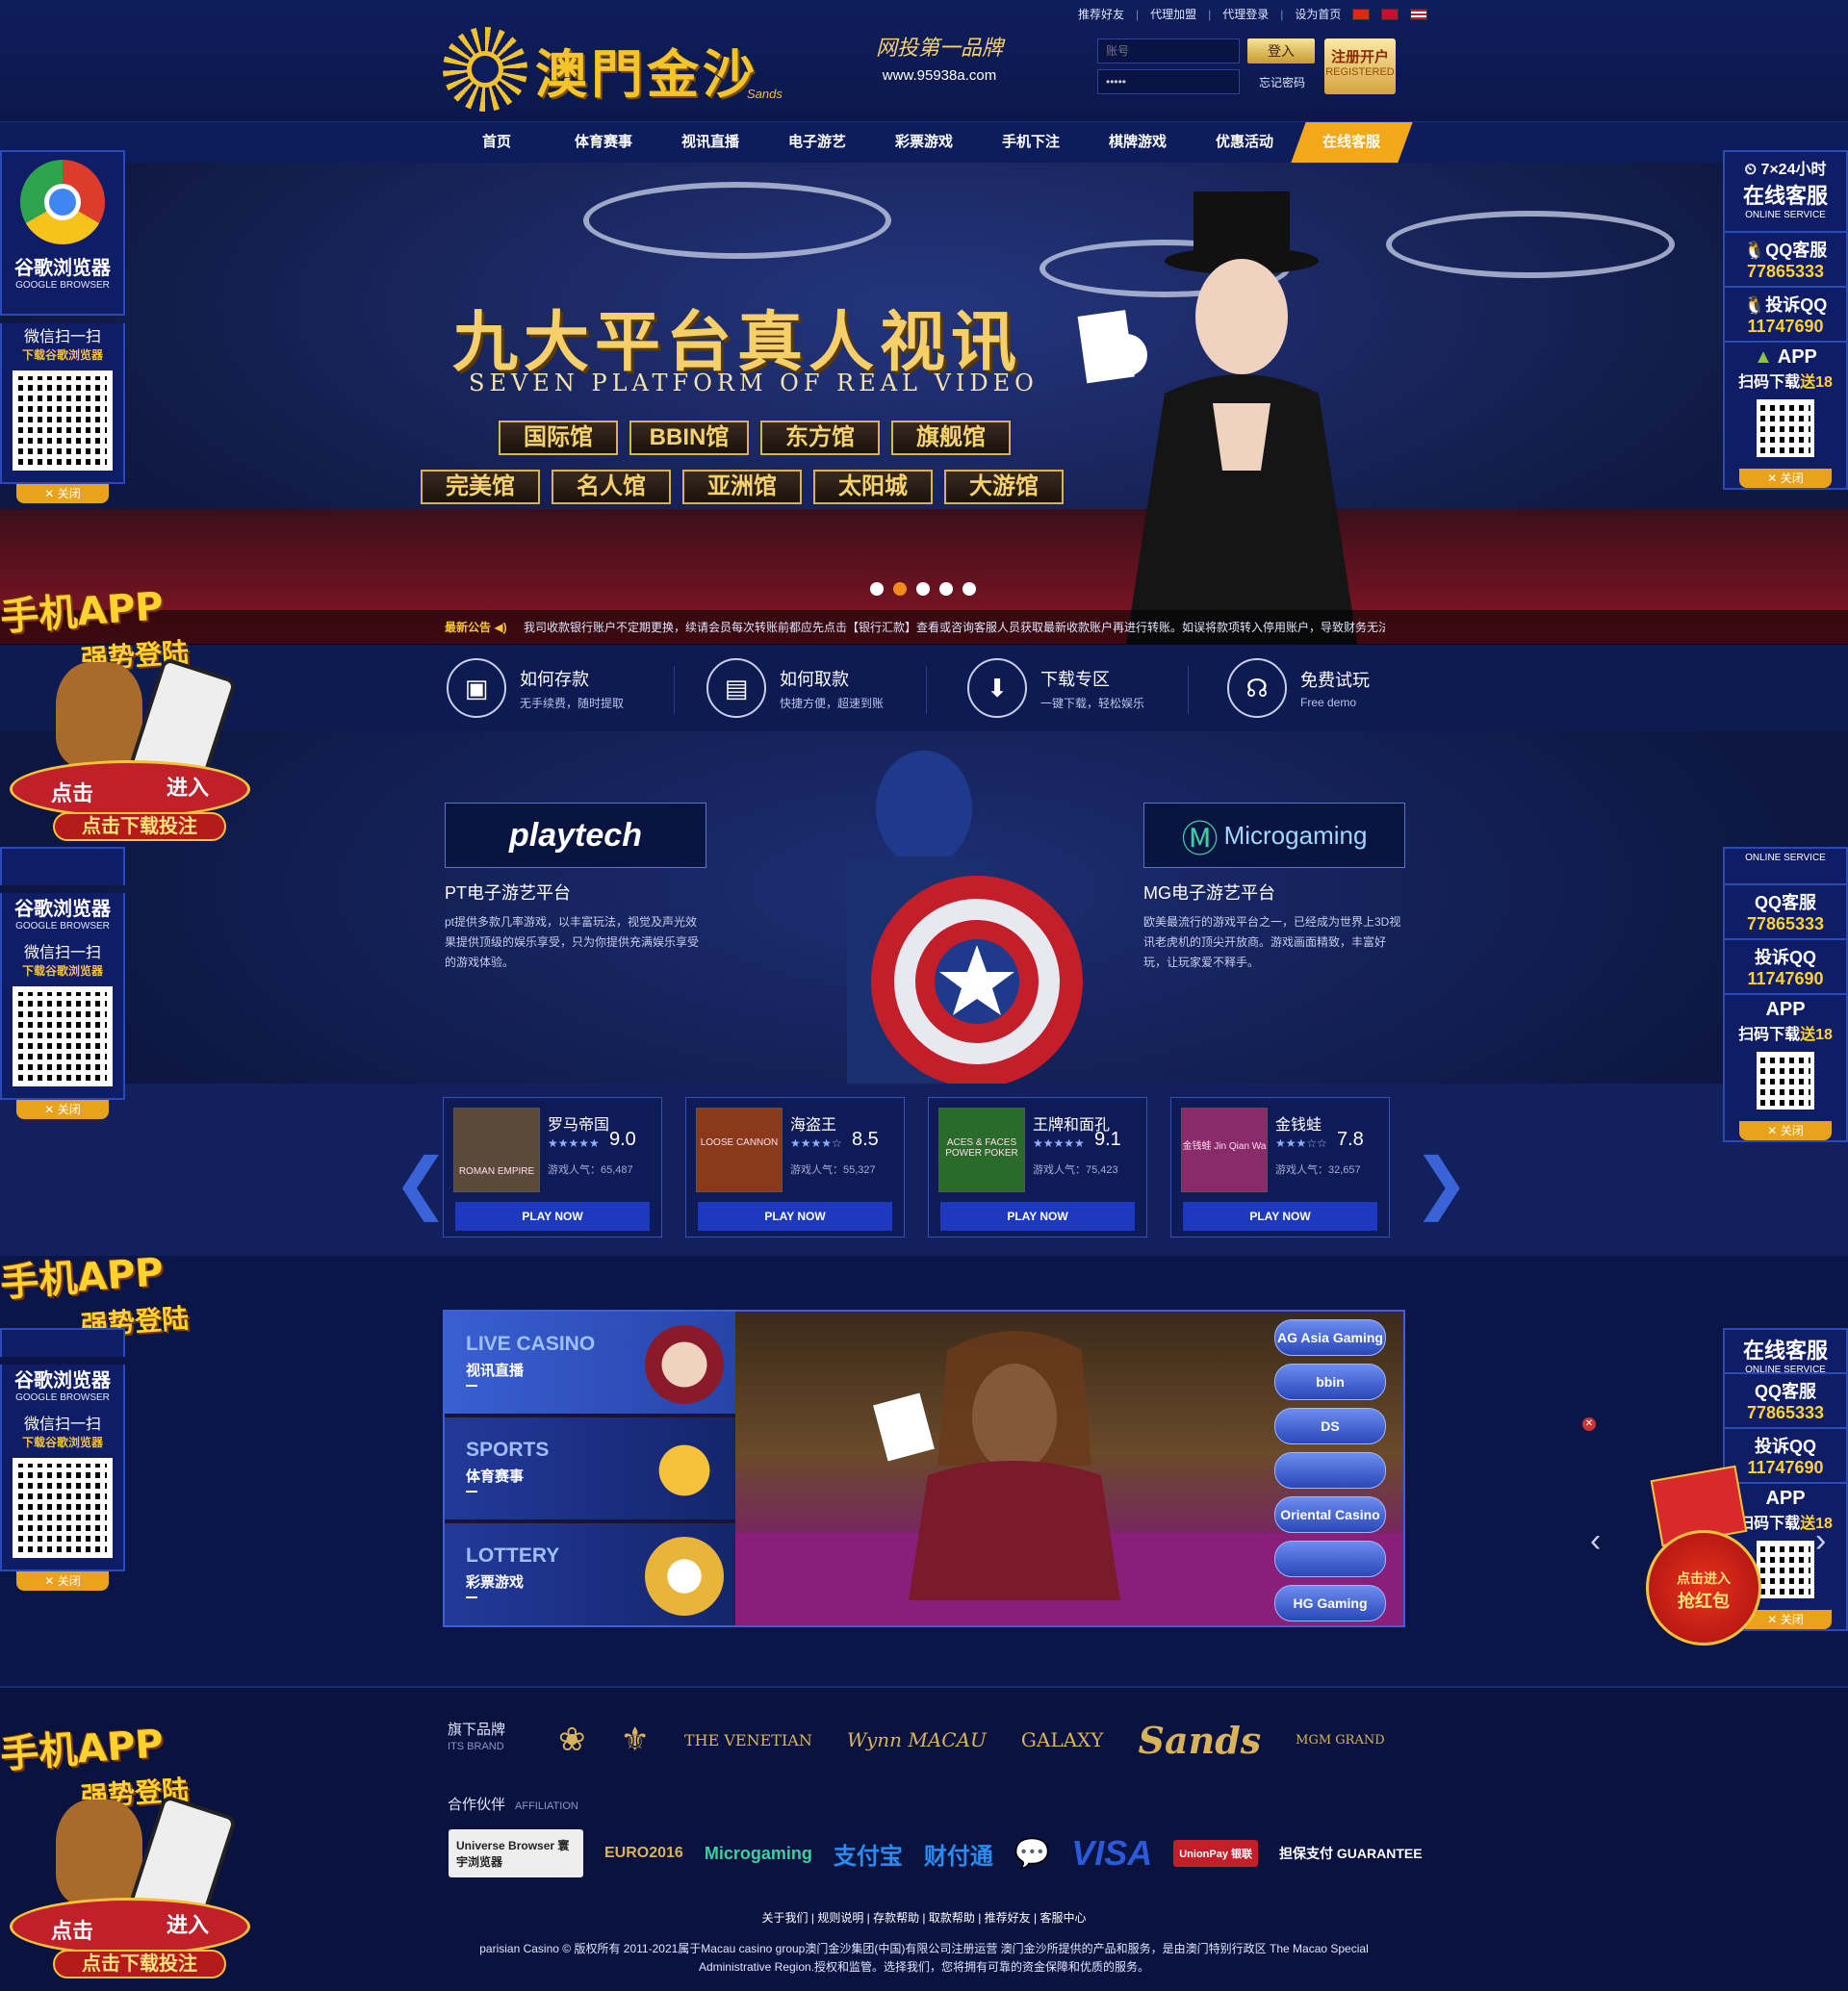 This screenshot has width=1848, height=1991. What do you see at coordinates (873, 487) in the screenshot?
I see `hall-chip: 太阳城` at bounding box center [873, 487].